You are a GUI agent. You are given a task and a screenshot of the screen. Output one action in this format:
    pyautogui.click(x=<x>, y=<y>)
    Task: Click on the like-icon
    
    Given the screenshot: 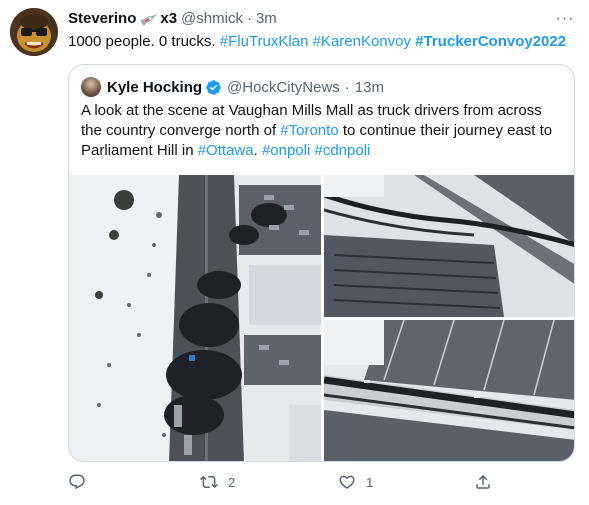 What is the action you would take?
    pyautogui.click(x=347, y=482)
    